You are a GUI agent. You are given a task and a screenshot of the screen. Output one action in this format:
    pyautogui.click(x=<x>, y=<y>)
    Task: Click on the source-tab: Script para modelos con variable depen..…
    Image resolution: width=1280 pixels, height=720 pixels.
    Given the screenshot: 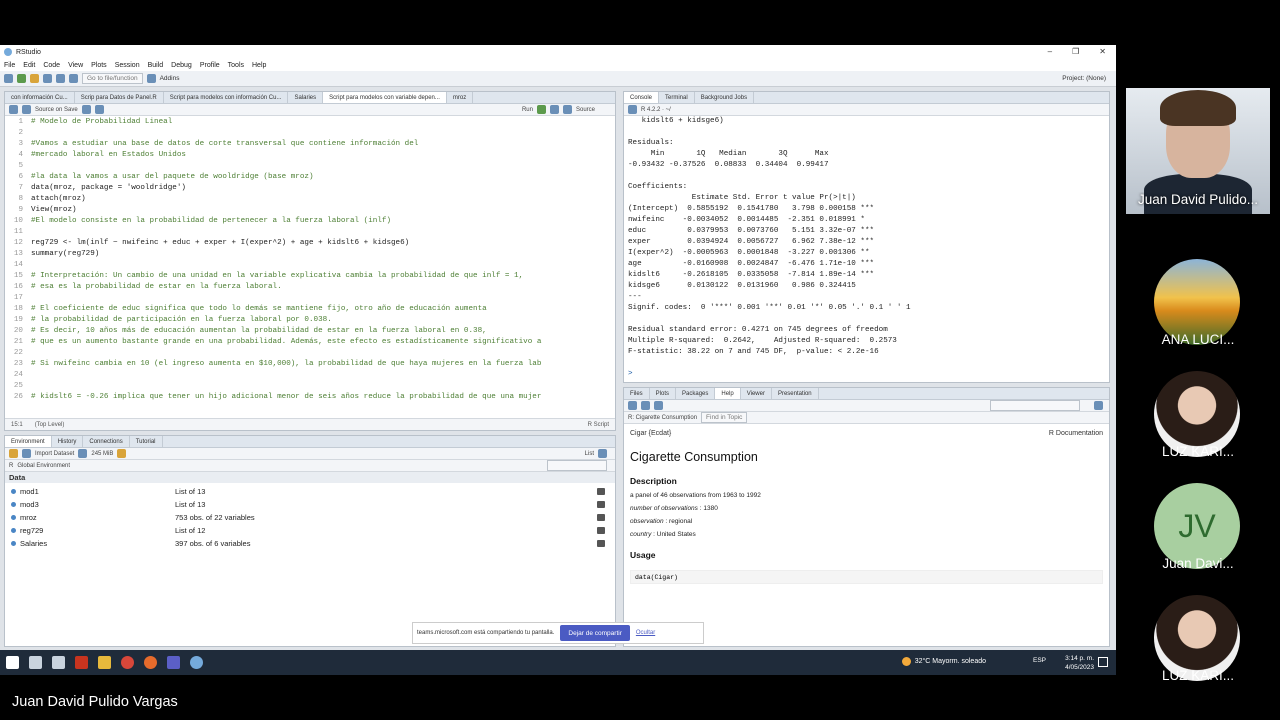 What is the action you would take?
    pyautogui.click(x=385, y=97)
    